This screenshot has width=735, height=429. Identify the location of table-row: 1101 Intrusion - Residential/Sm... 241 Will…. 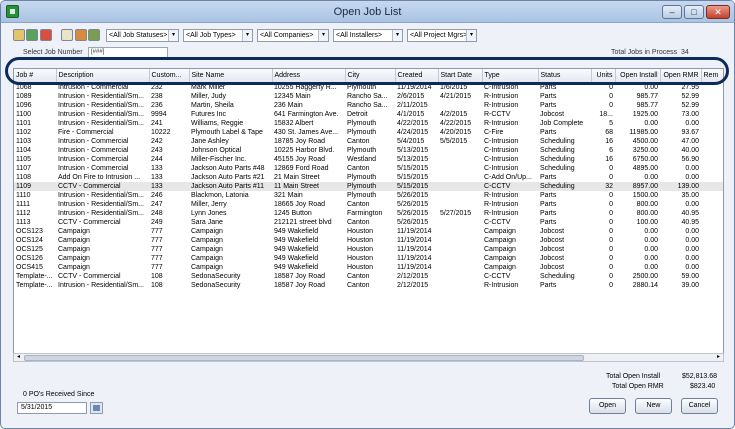
(368, 123).